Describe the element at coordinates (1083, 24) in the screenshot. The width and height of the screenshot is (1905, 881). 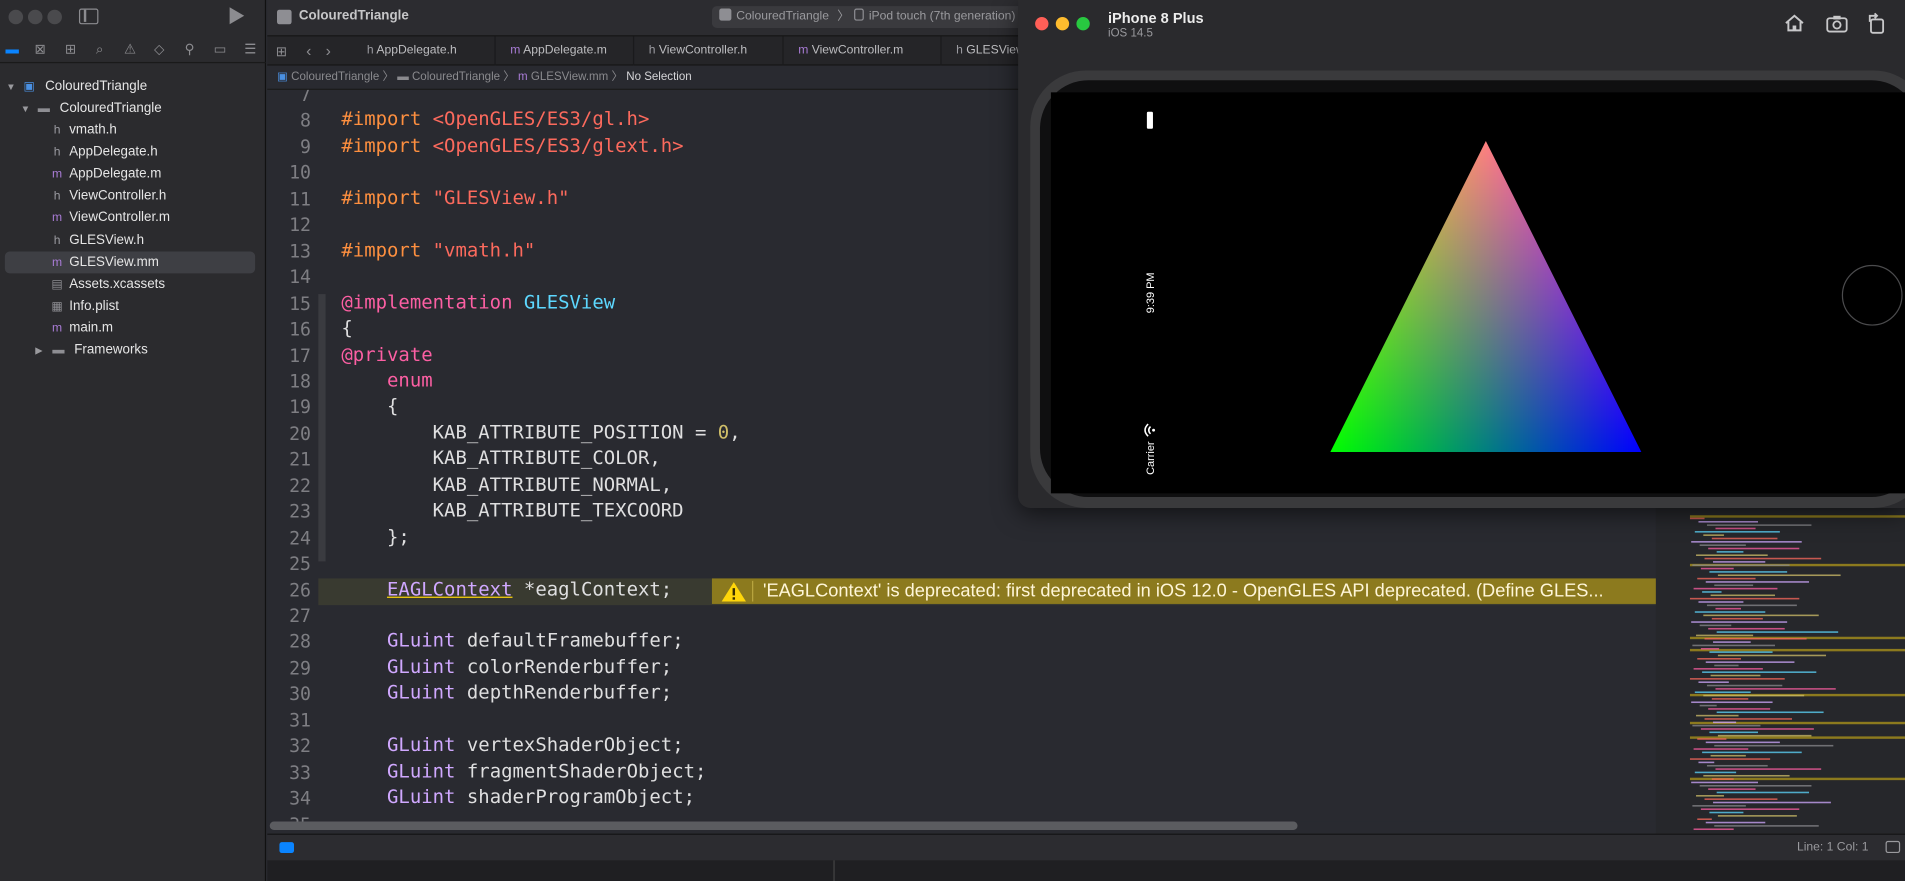
I see `sim-zoom-button` at that location.